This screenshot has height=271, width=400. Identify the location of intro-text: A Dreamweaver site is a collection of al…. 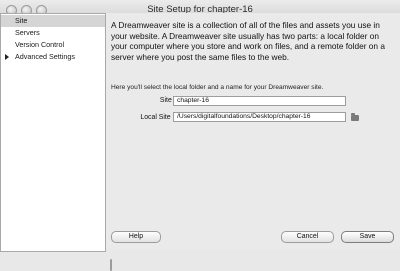
(248, 41).